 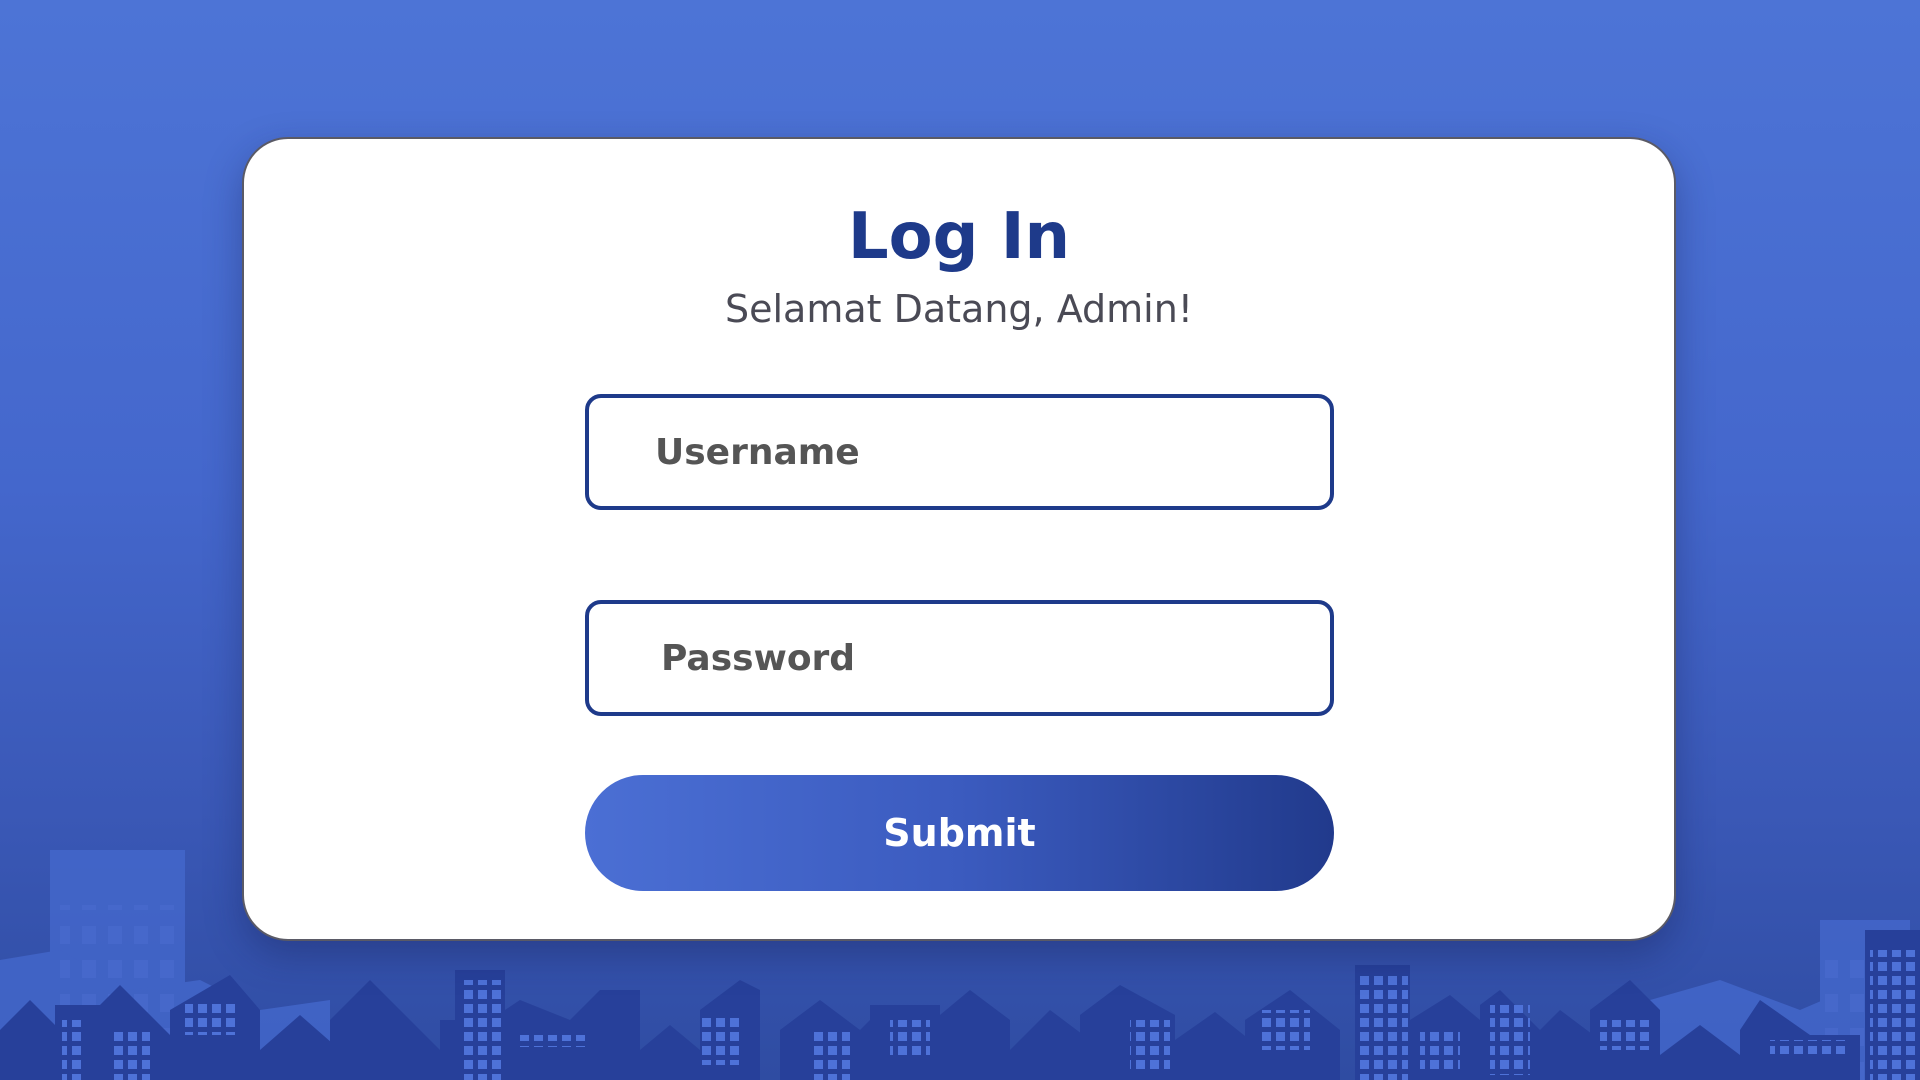 I want to click on username-input, so click(x=959, y=452).